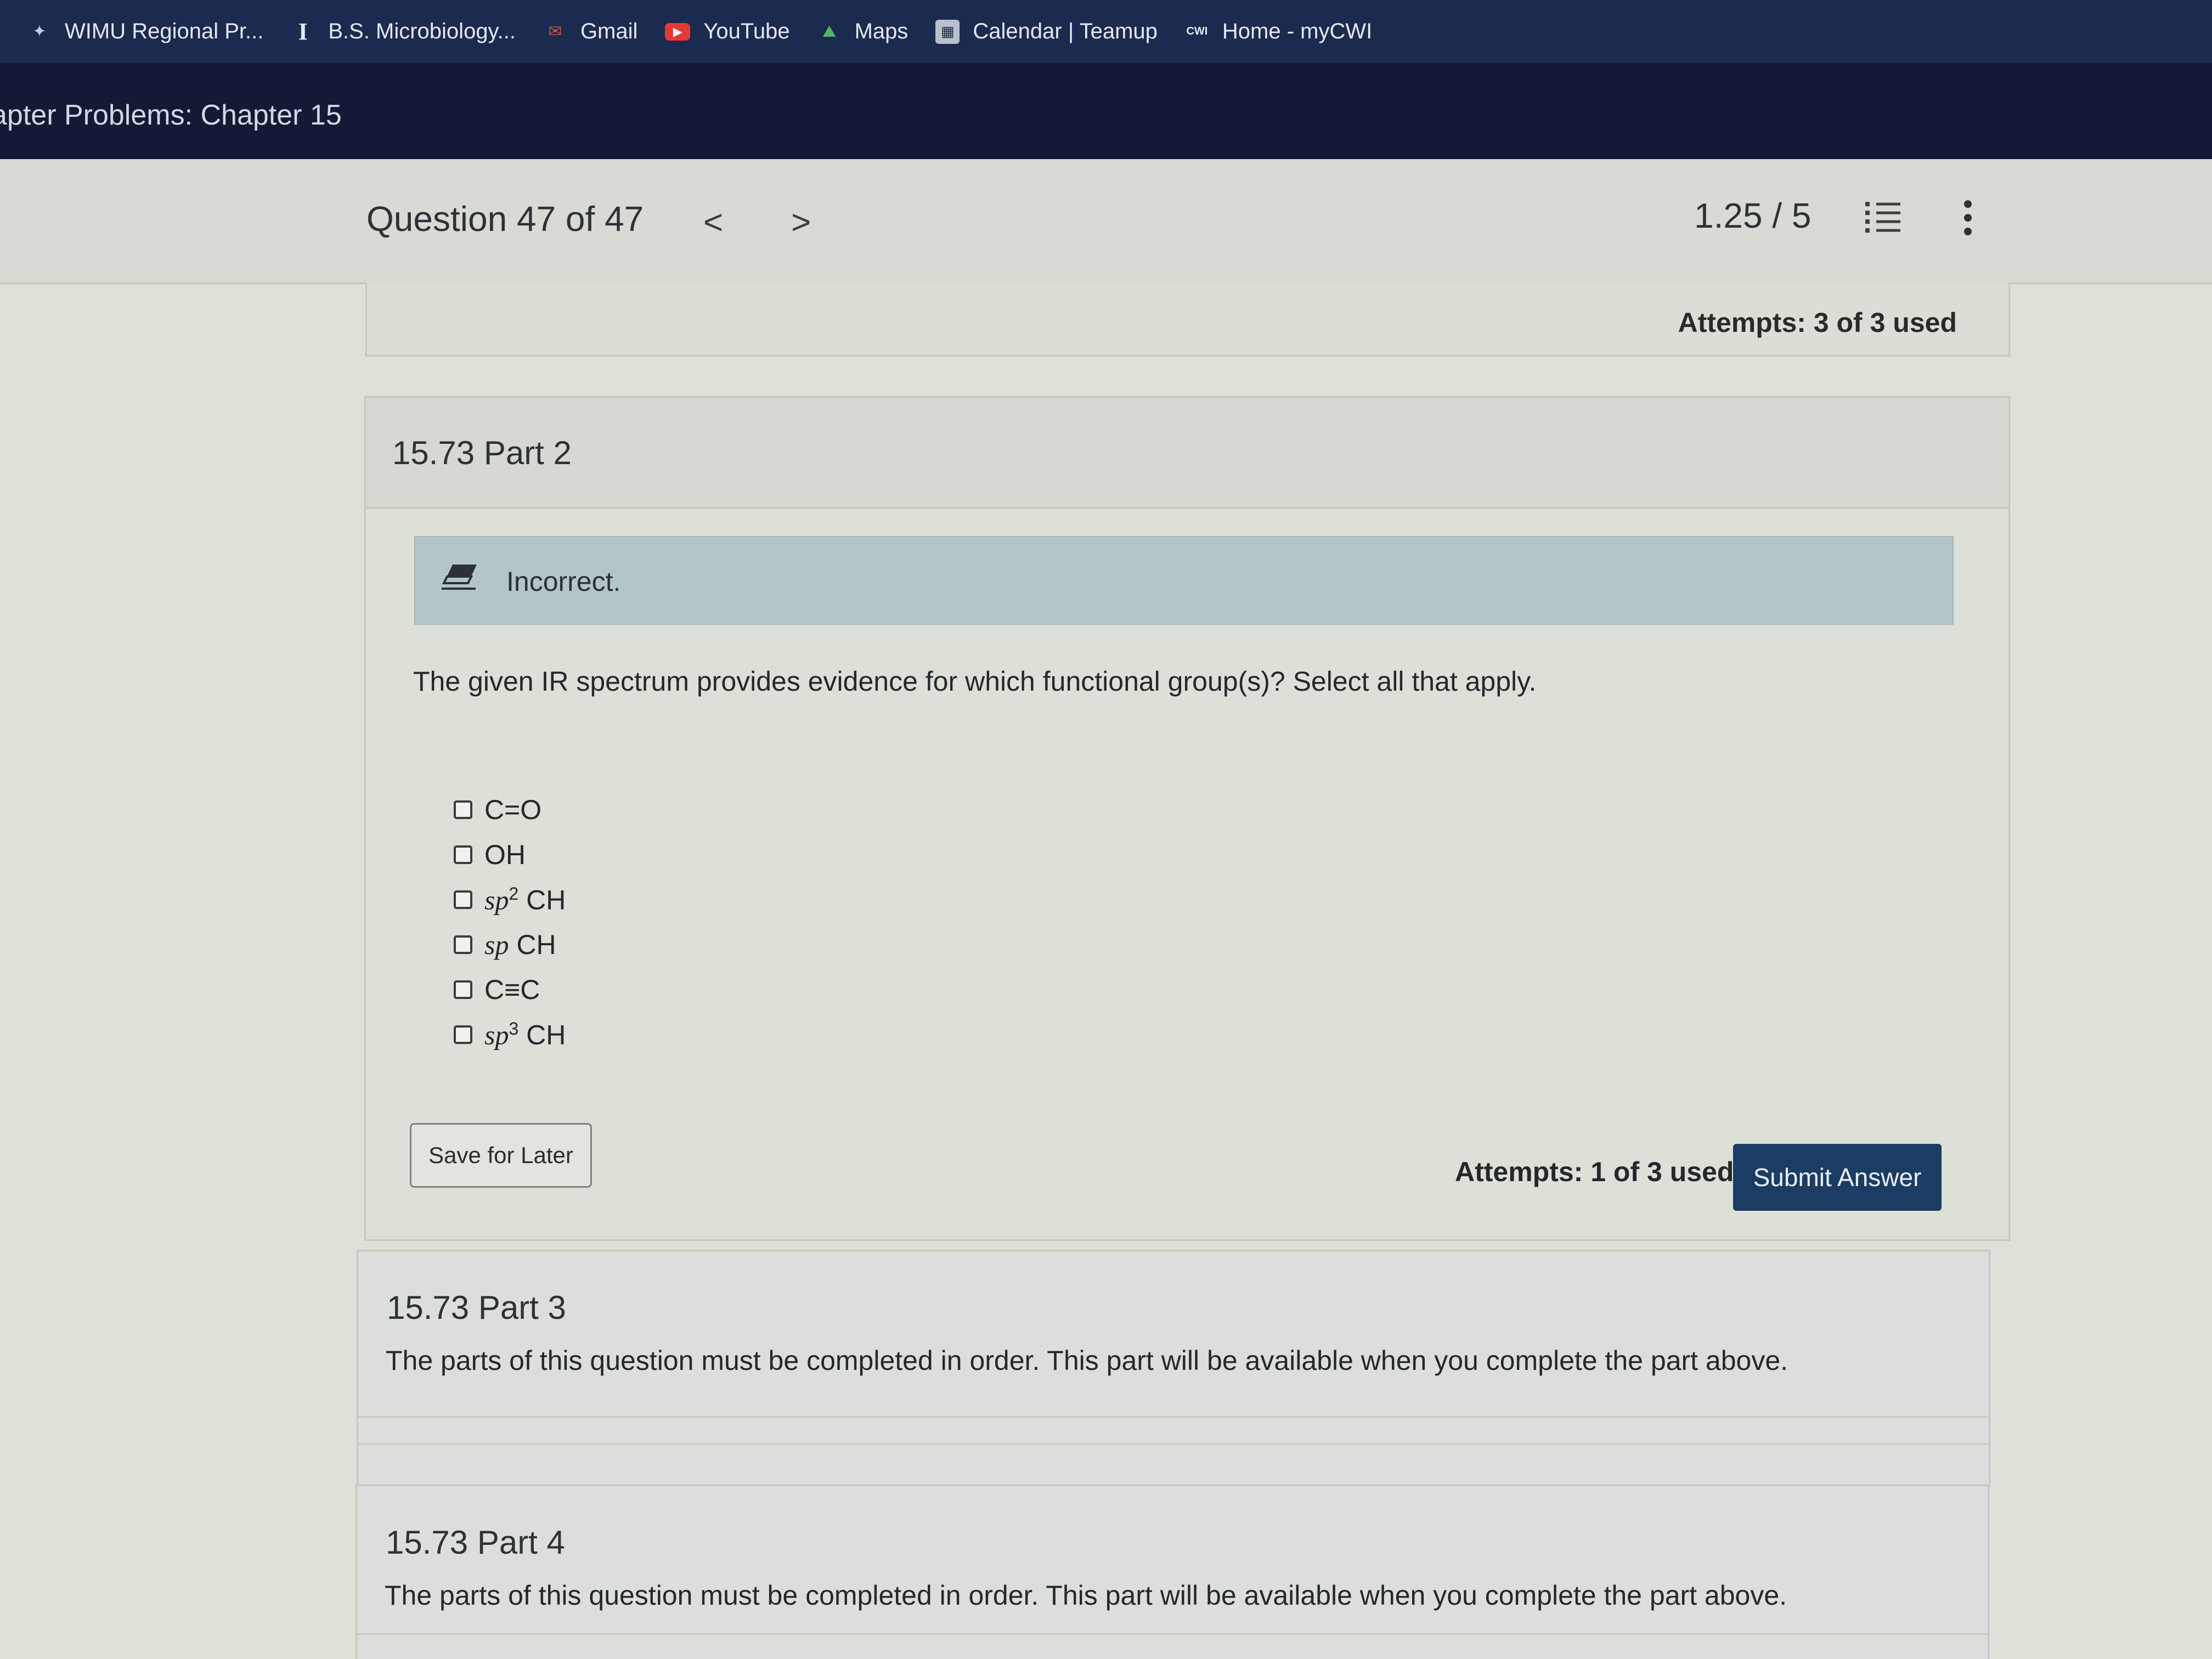  Describe the element at coordinates (505, 854) in the screenshot. I see `choice-label: OH` at that location.